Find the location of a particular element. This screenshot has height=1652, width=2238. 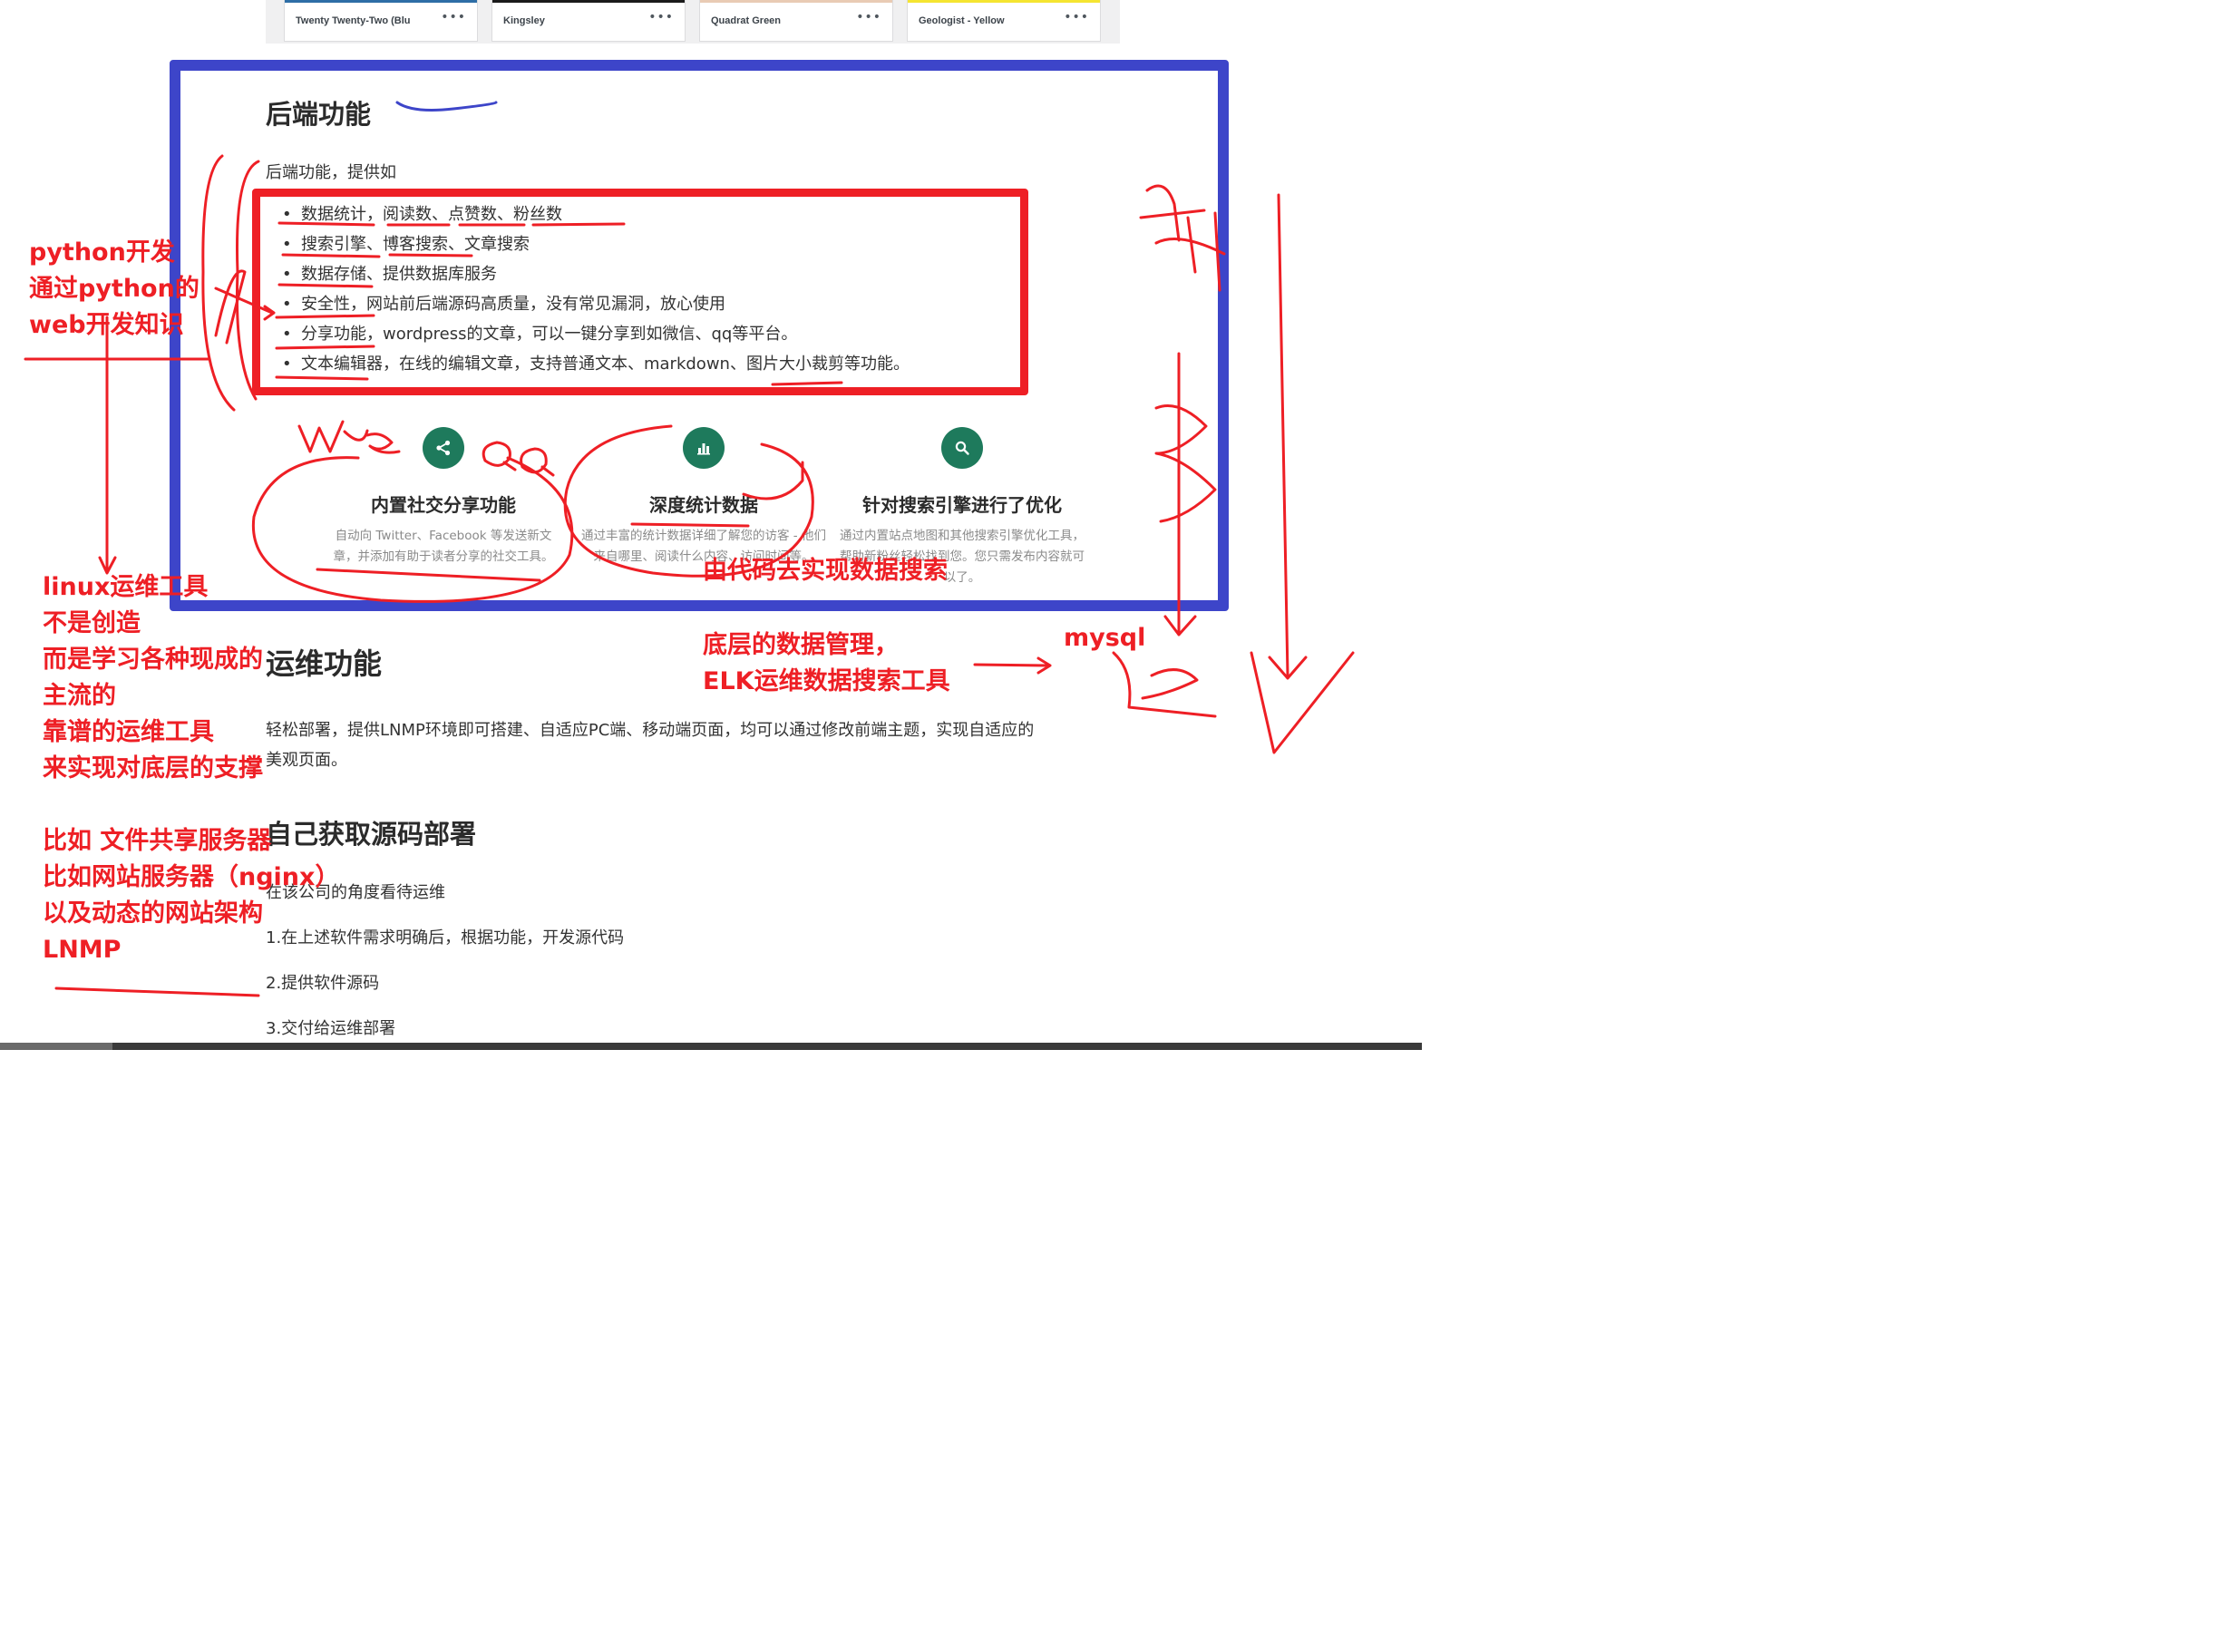

theme-name: Geologist - Yellow is located at coordinates (962, 20).